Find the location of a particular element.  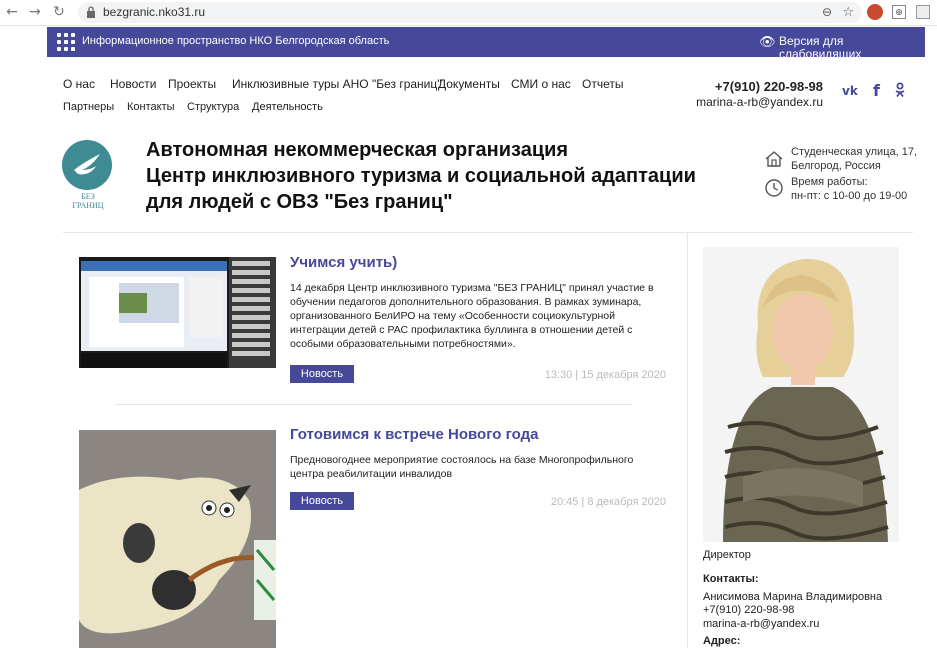

browser-toolbar: ← → ↻ bezgranic.nko31.ru ⊖ ☆ ⊕ is located at coordinates (468, 13).